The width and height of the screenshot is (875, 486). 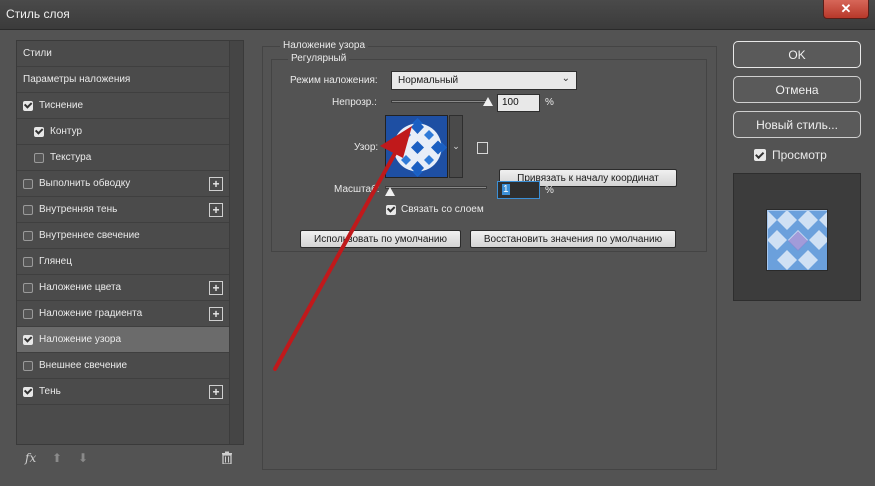 What do you see at coordinates (354, 102) in the screenshot?
I see `opacity-label: Непрозр.:` at bounding box center [354, 102].